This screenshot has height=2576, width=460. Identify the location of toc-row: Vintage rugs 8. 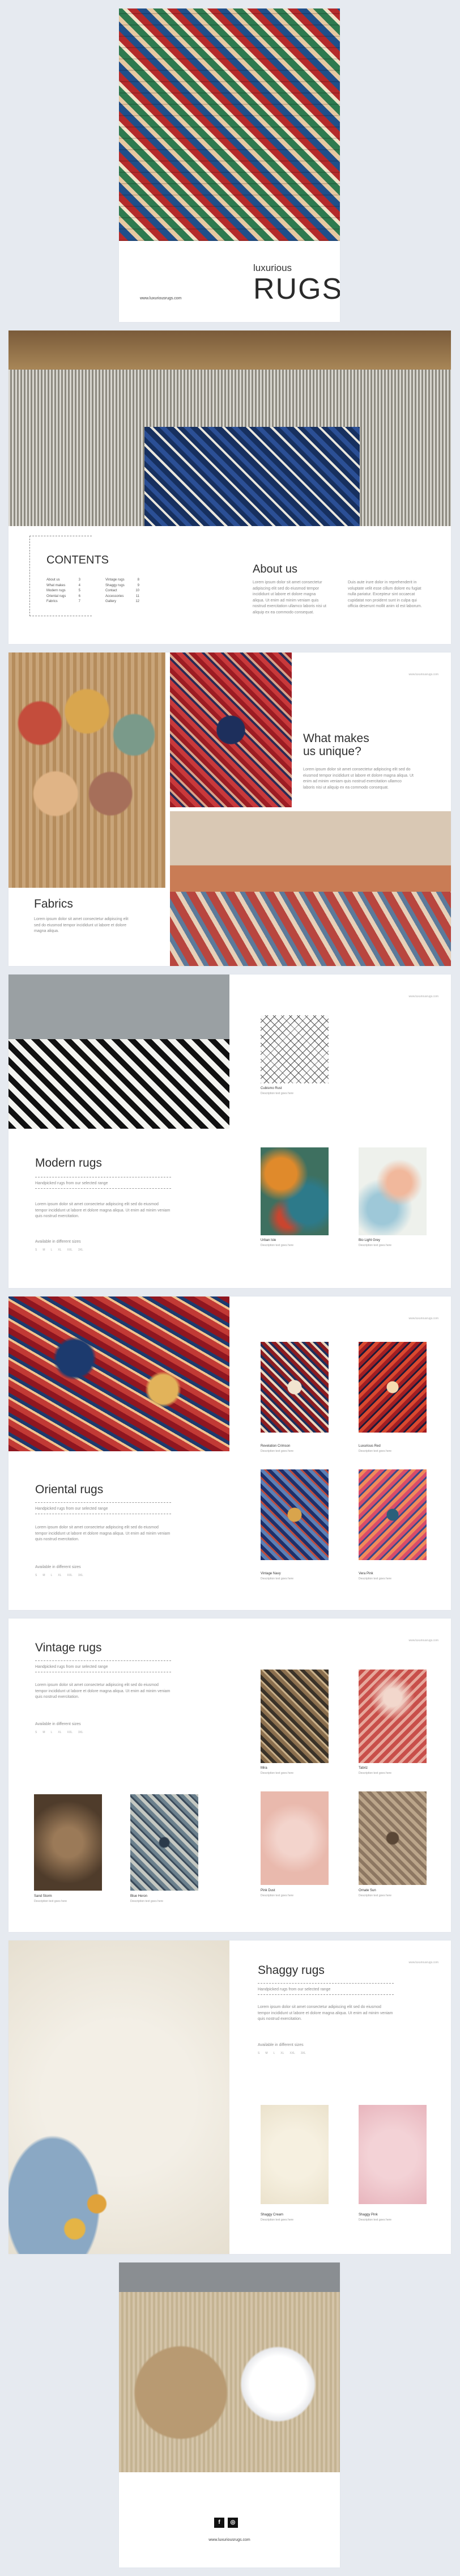
(122, 580).